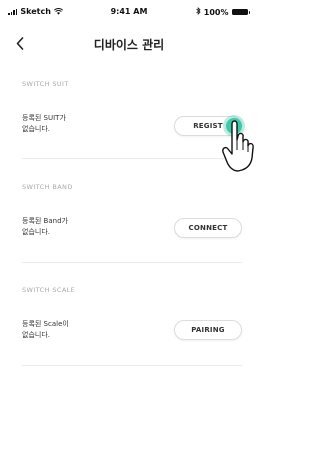 This screenshot has width=320, height=452. What do you see at coordinates (240, 12) in the screenshot?
I see `battery-icon` at bounding box center [240, 12].